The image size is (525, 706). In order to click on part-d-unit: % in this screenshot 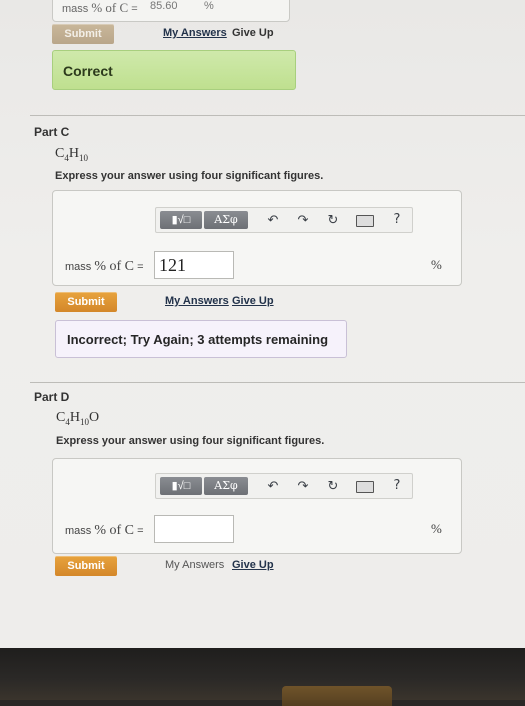, I will do `click(436, 528)`.